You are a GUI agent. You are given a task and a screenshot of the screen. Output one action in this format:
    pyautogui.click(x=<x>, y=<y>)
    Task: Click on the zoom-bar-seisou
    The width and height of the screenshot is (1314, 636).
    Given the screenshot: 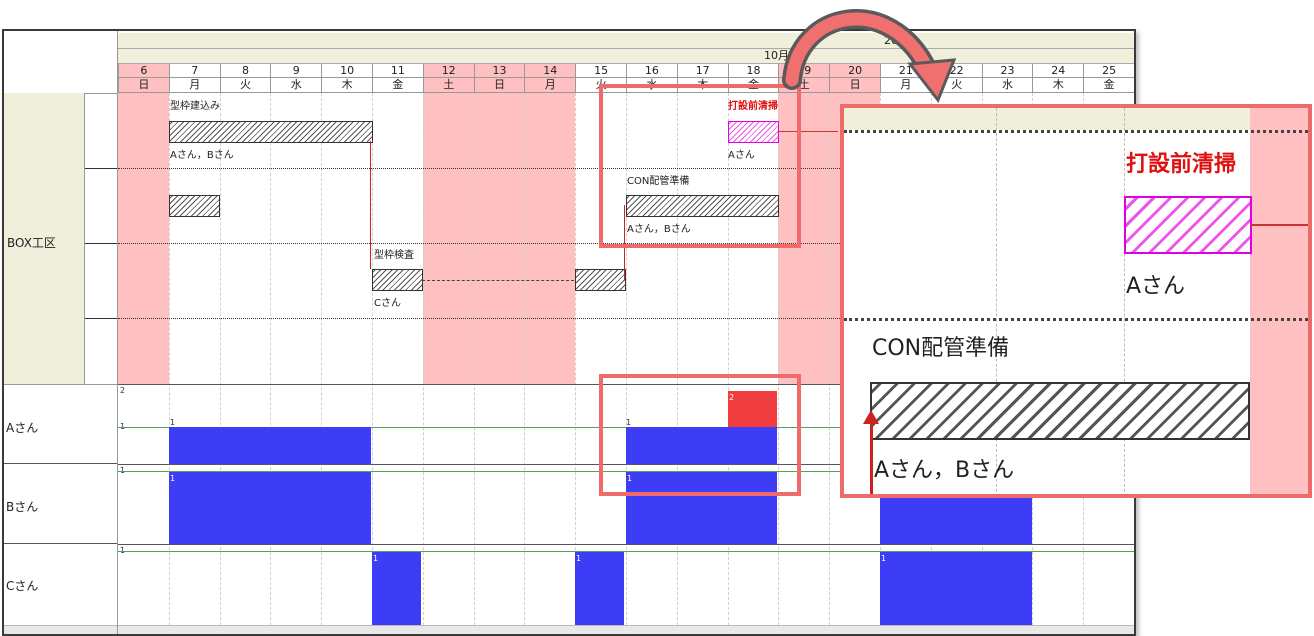 What is the action you would take?
    pyautogui.click(x=1188, y=225)
    